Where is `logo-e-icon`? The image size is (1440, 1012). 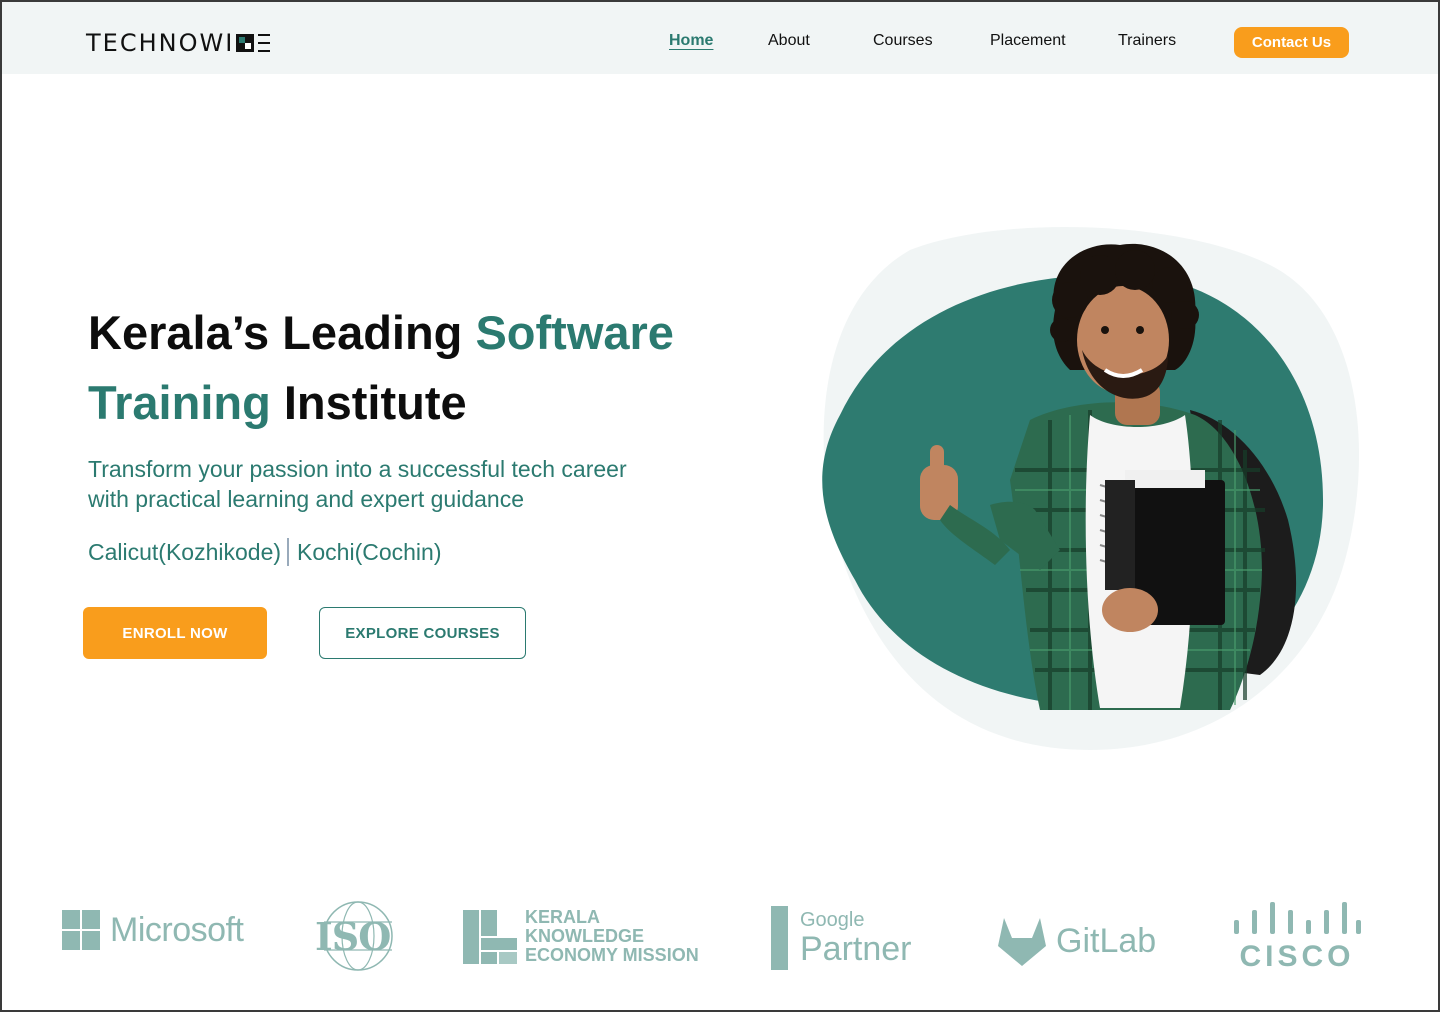 logo-e-icon is located at coordinates (264, 43).